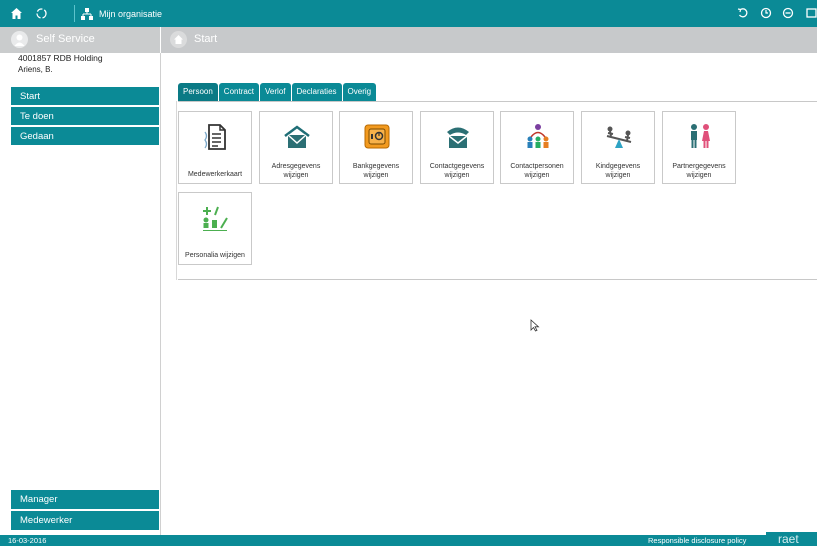  What do you see at coordinates (41, 13) in the screenshot?
I see `refresh-icon` at bounding box center [41, 13].